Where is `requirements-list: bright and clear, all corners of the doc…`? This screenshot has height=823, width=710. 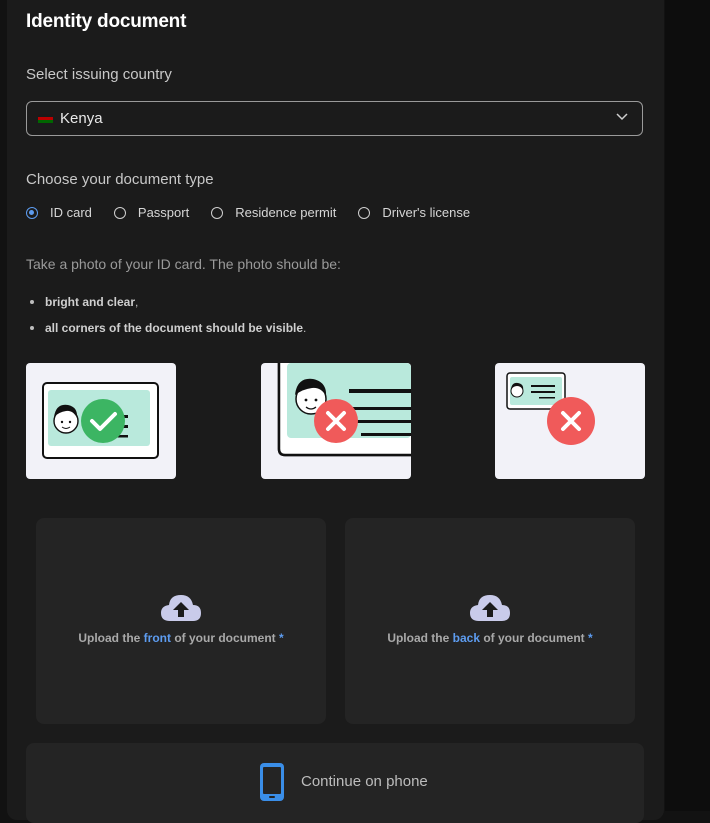
requirements-list: bright and clear, all corners of the doc… is located at coordinates (168, 315).